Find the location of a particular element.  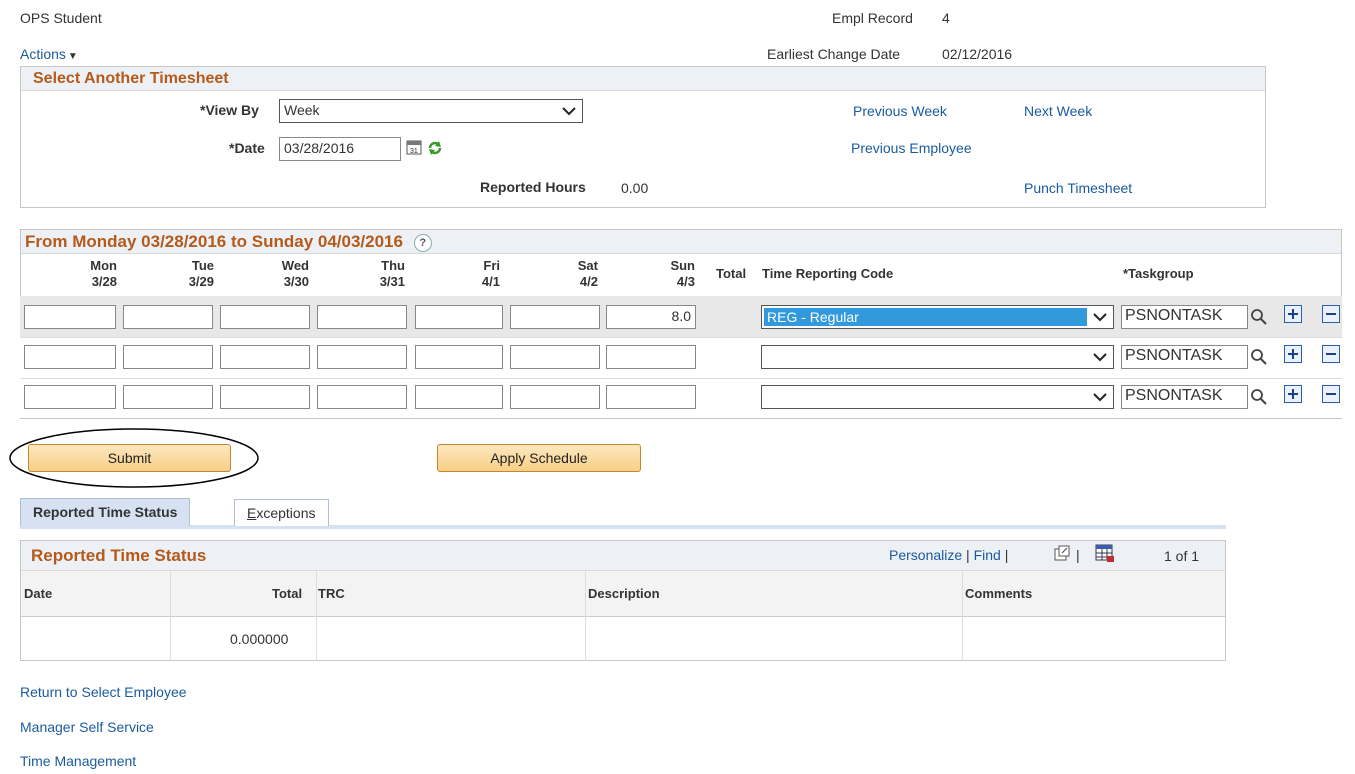

previous-week-link: Previous Week is located at coordinates (900, 111).